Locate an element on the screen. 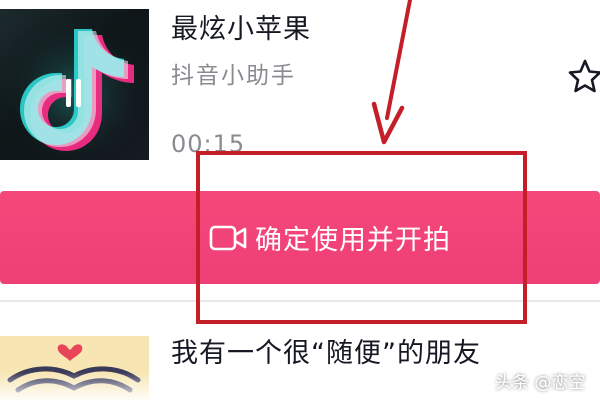 This screenshot has width=600, height=400. watermark: 头条 @恋空 is located at coordinates (540, 383).